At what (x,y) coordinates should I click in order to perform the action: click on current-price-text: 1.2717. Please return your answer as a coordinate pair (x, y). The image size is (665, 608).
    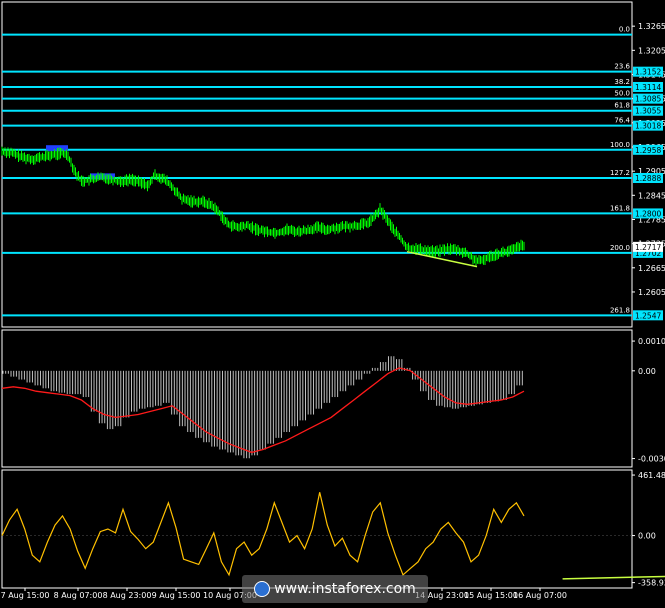
    Looking at the image, I should click on (648, 247).